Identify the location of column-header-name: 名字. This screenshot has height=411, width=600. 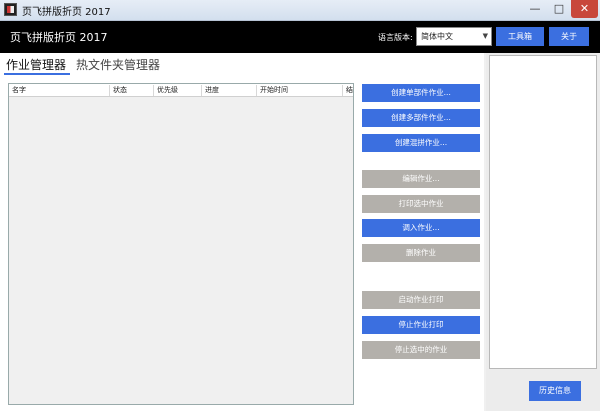
(59, 90).